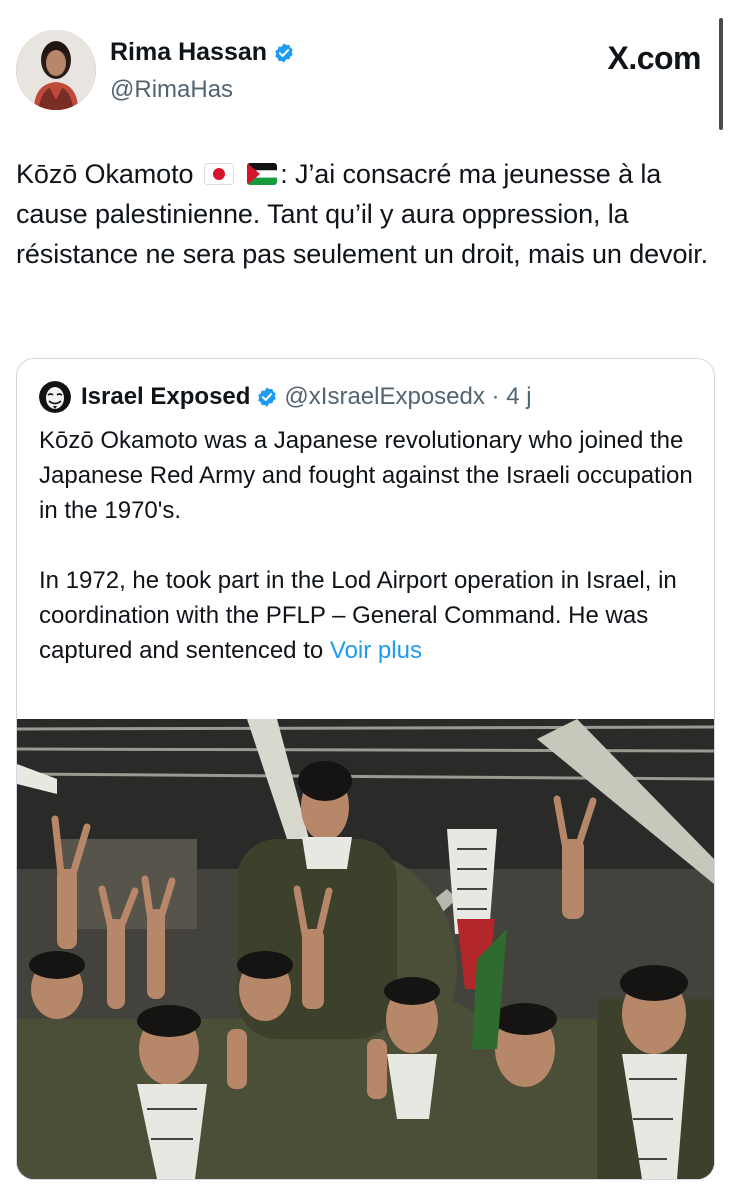  What do you see at coordinates (358, 72) in the screenshot?
I see `tweet-header: Rima Hassan @RimaHas X.com` at bounding box center [358, 72].